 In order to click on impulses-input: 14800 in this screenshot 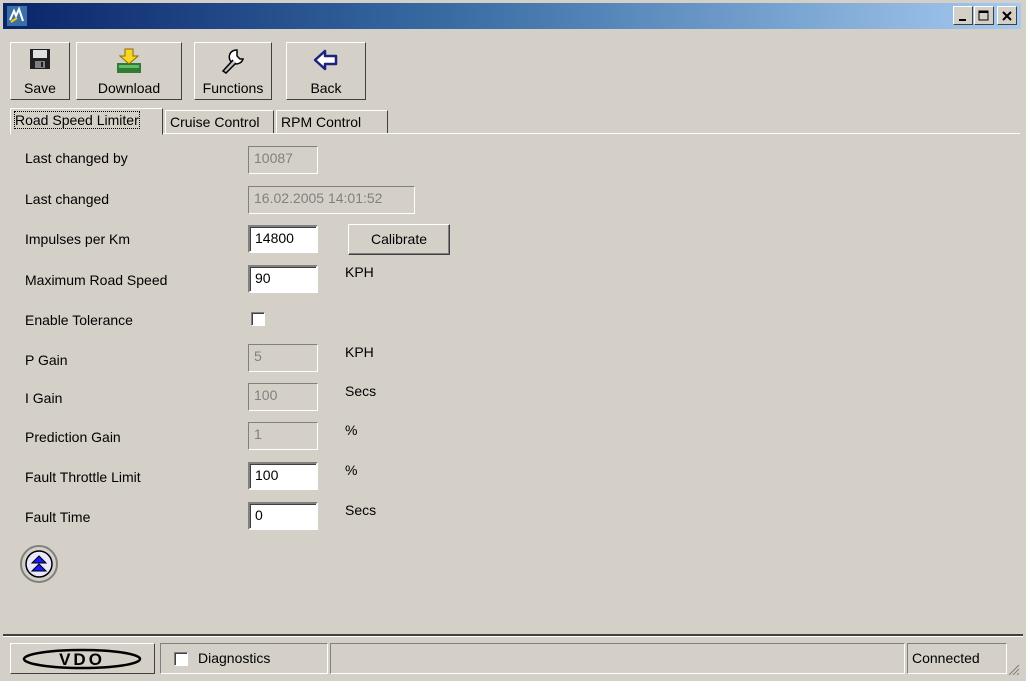, I will do `click(283, 239)`.